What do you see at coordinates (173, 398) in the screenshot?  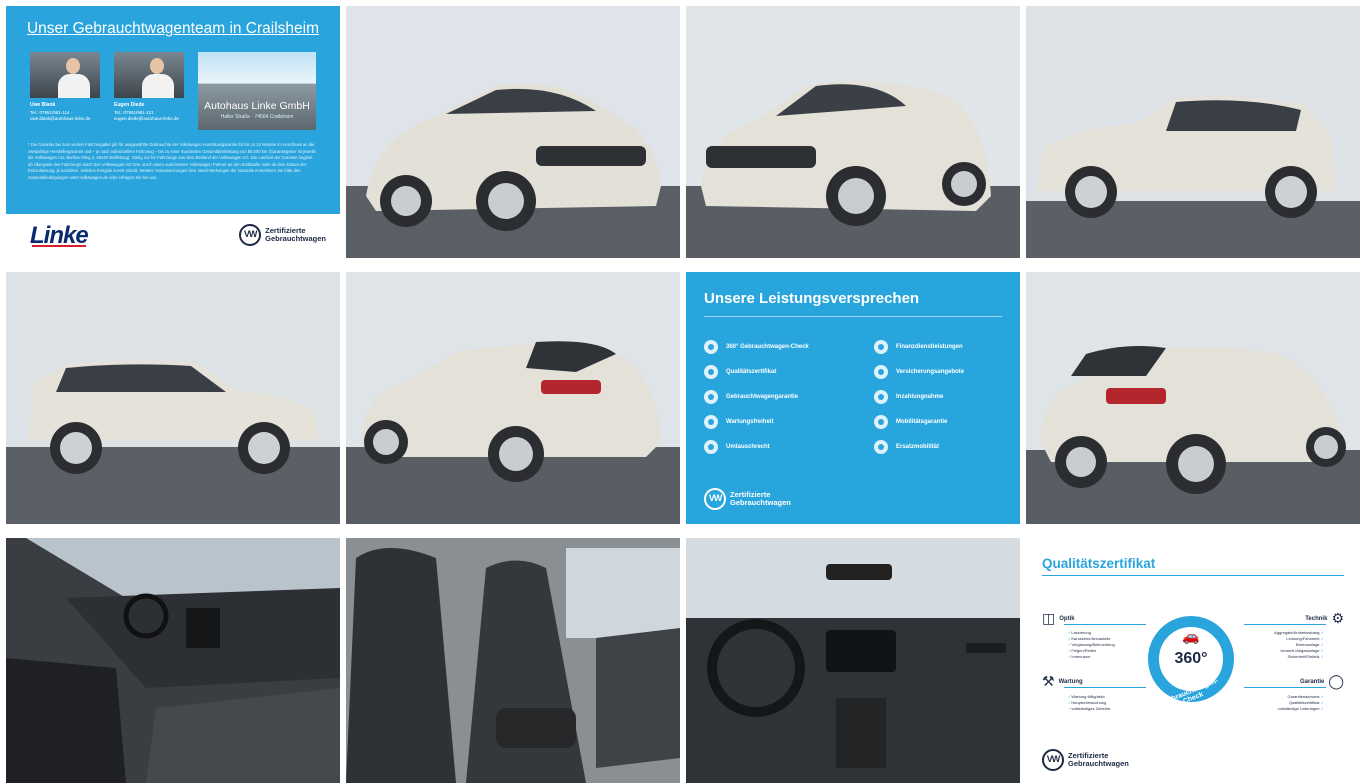 I see `photo-side-right` at bounding box center [173, 398].